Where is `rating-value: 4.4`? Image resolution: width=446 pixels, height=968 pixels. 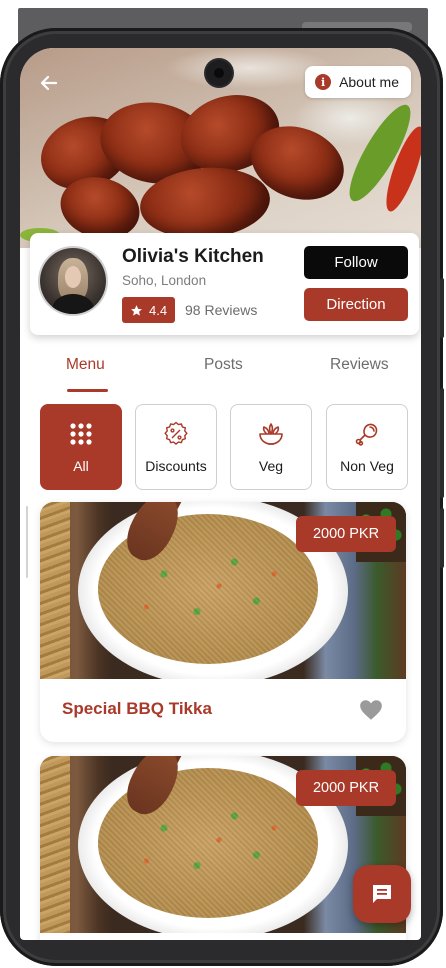
rating-value: 4.4 is located at coordinates (158, 310).